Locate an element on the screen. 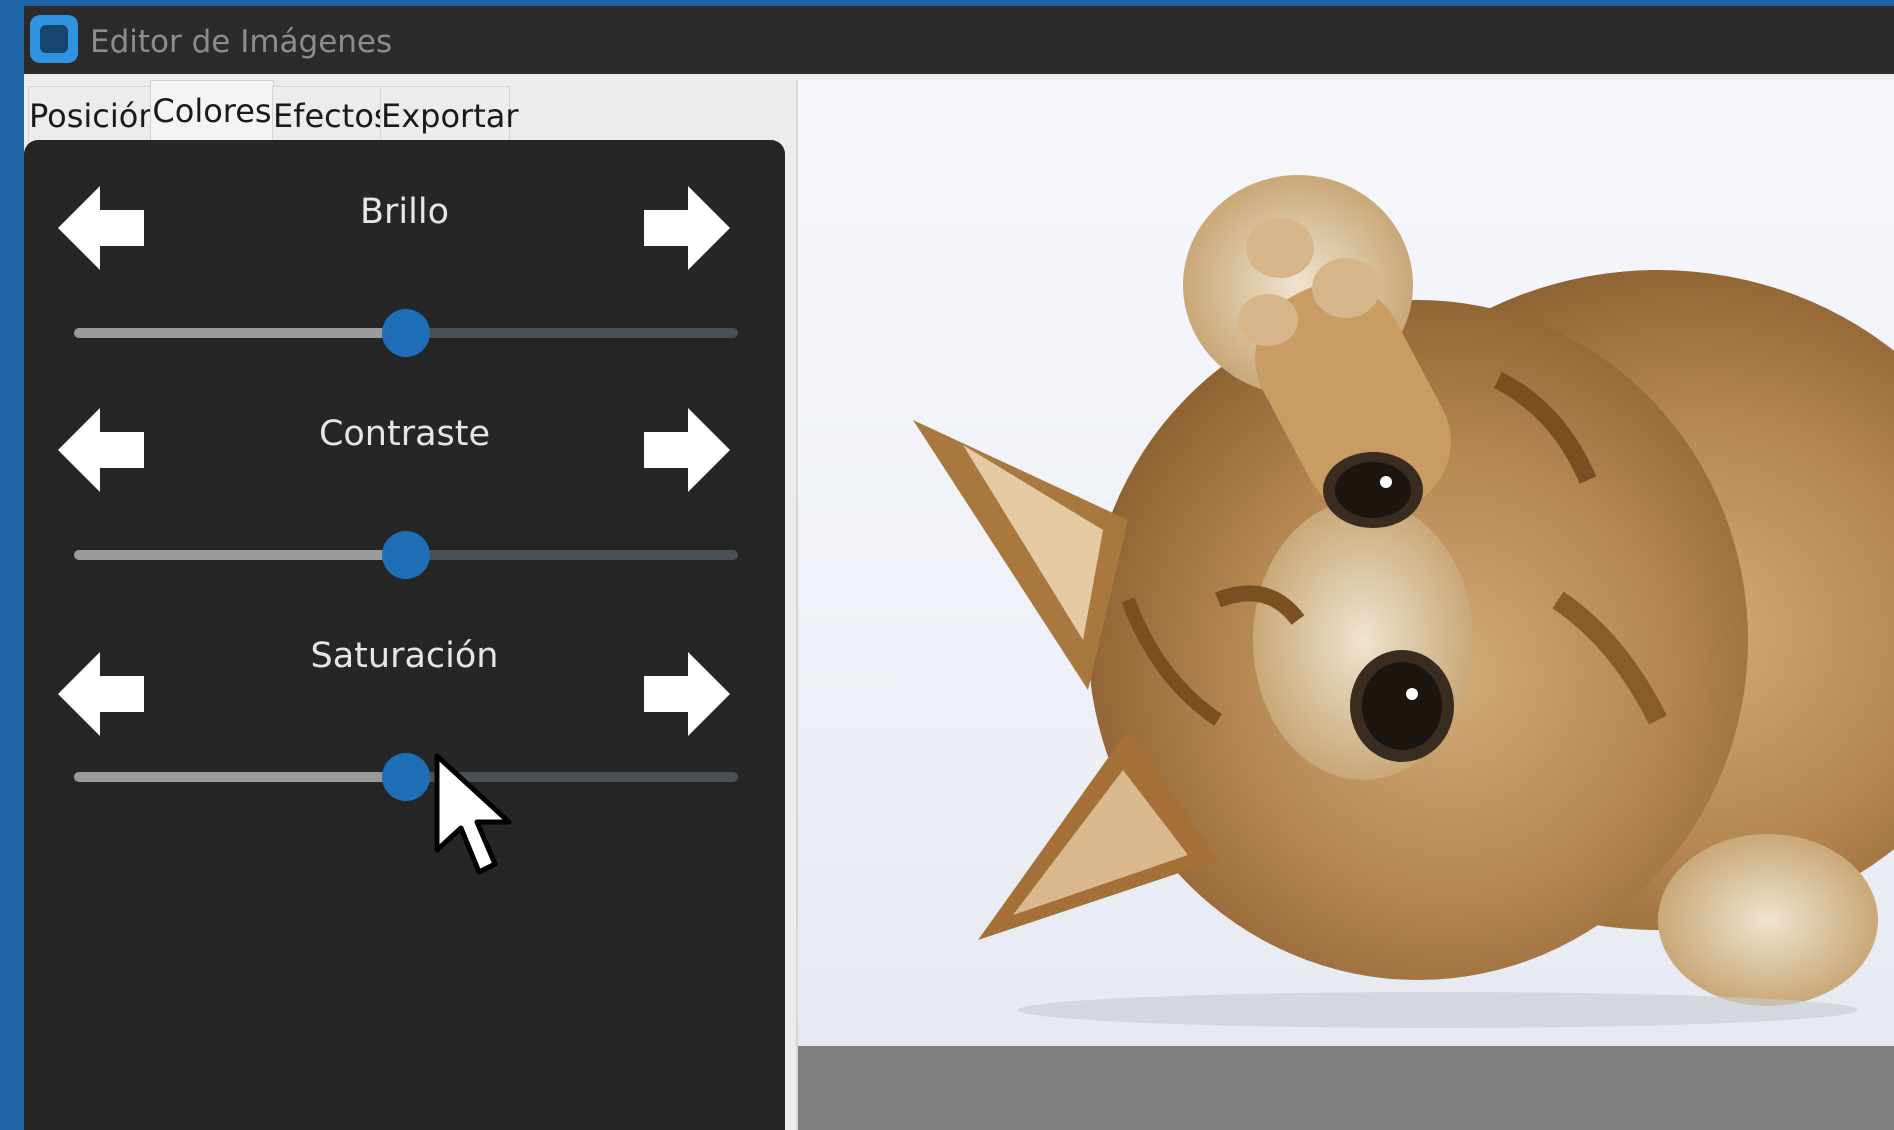 The width and height of the screenshot is (1894, 1130). contraste-slider is located at coordinates (406, 555).